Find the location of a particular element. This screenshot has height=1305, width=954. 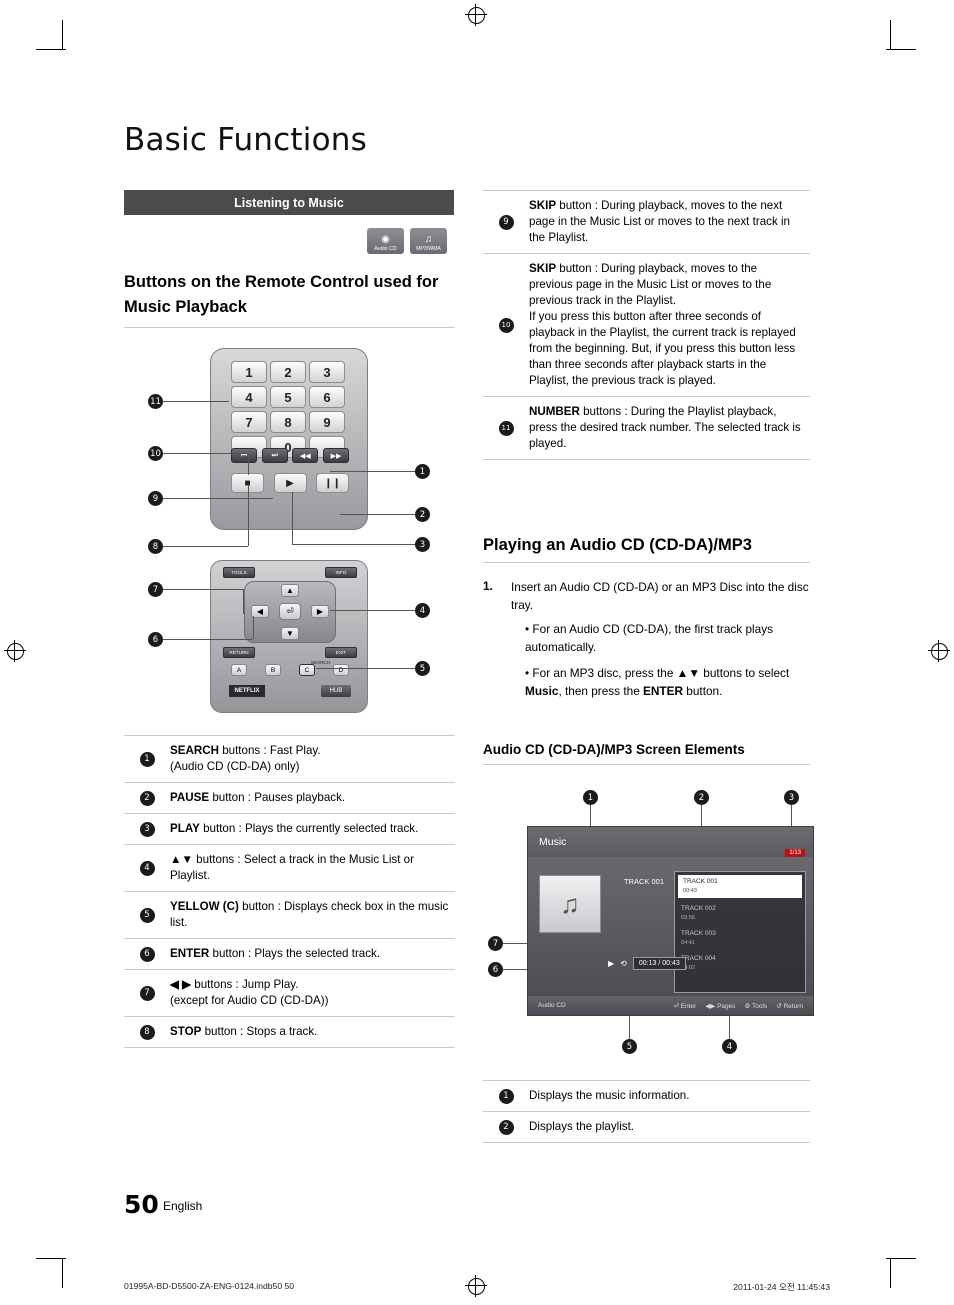

row-strong: NUMBER is located at coordinates (554, 411).